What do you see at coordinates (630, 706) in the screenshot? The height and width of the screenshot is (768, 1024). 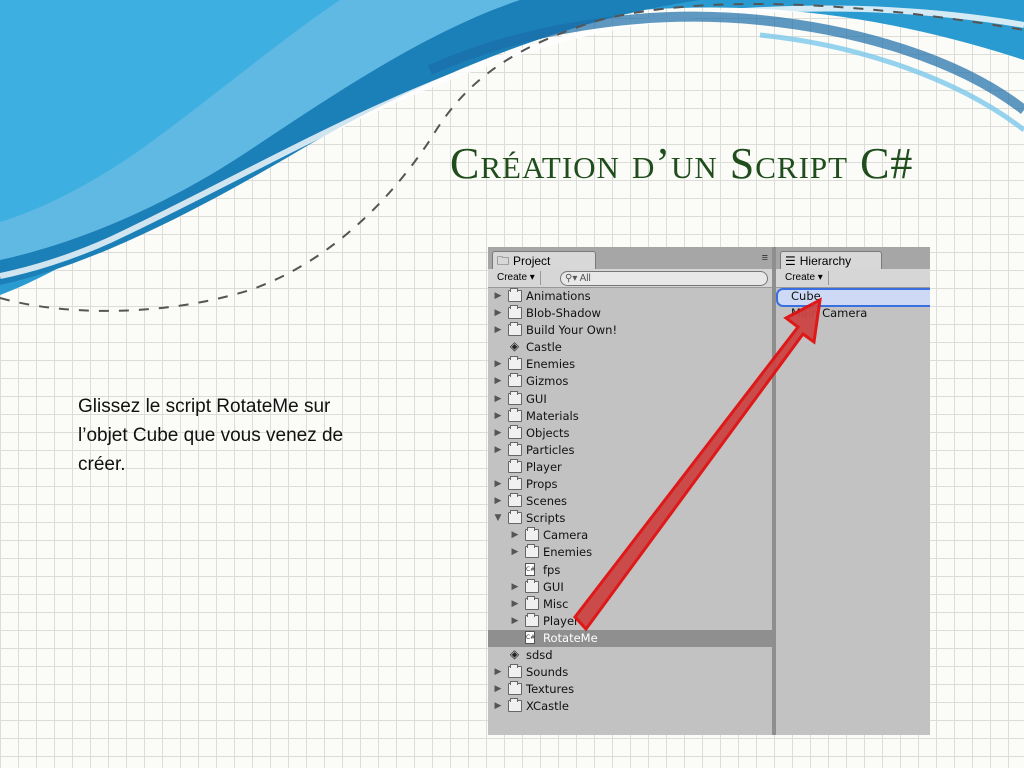 I see `project-item-xcastle: ▶ XCastle` at bounding box center [630, 706].